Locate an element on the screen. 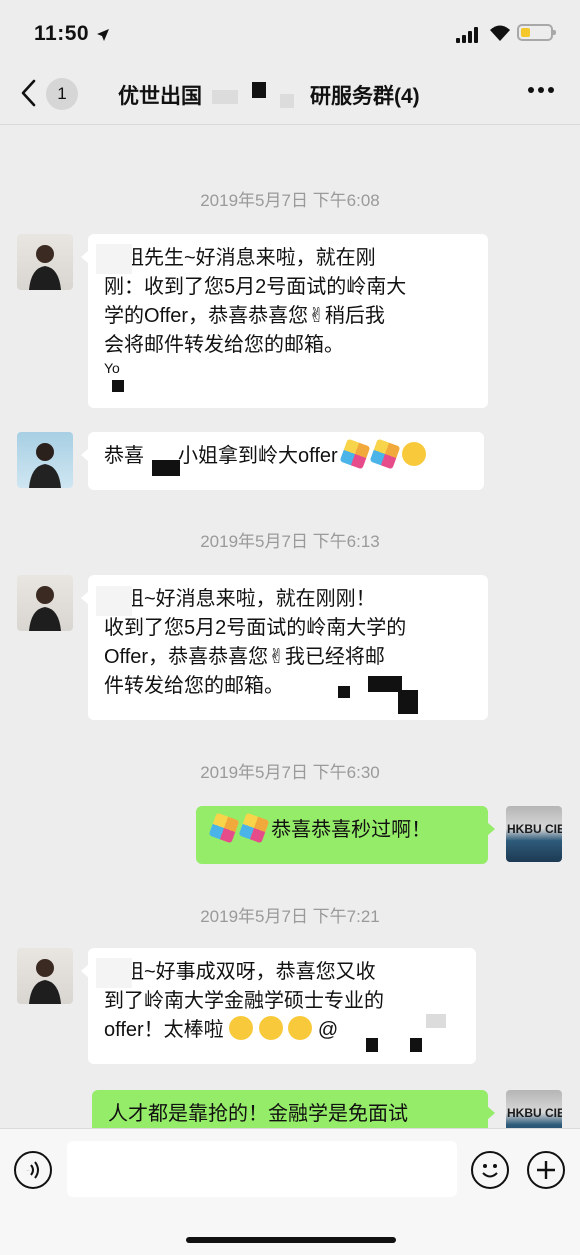 The image size is (580, 1255). battery-icon is located at coordinates (536, 32).